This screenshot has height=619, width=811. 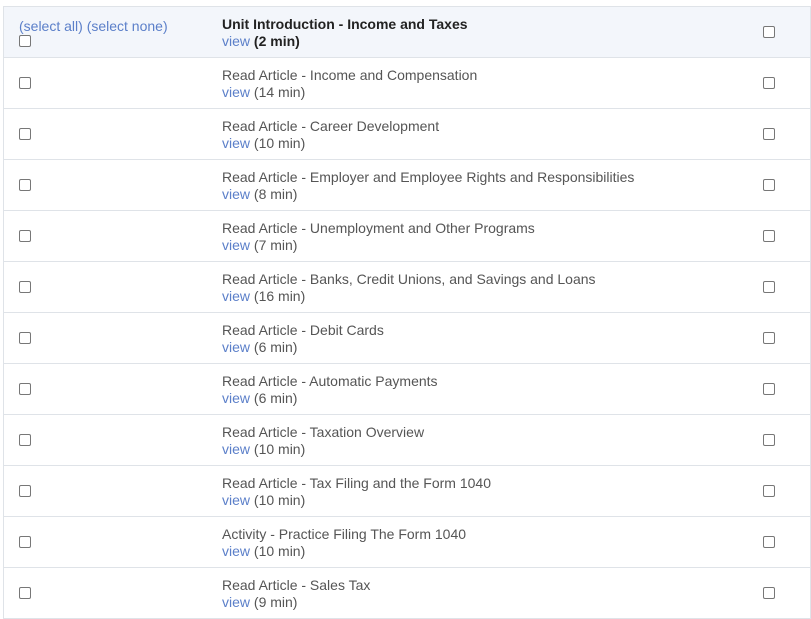 What do you see at coordinates (275, 245) in the screenshot?
I see `duration-label: (7 min)` at bounding box center [275, 245].